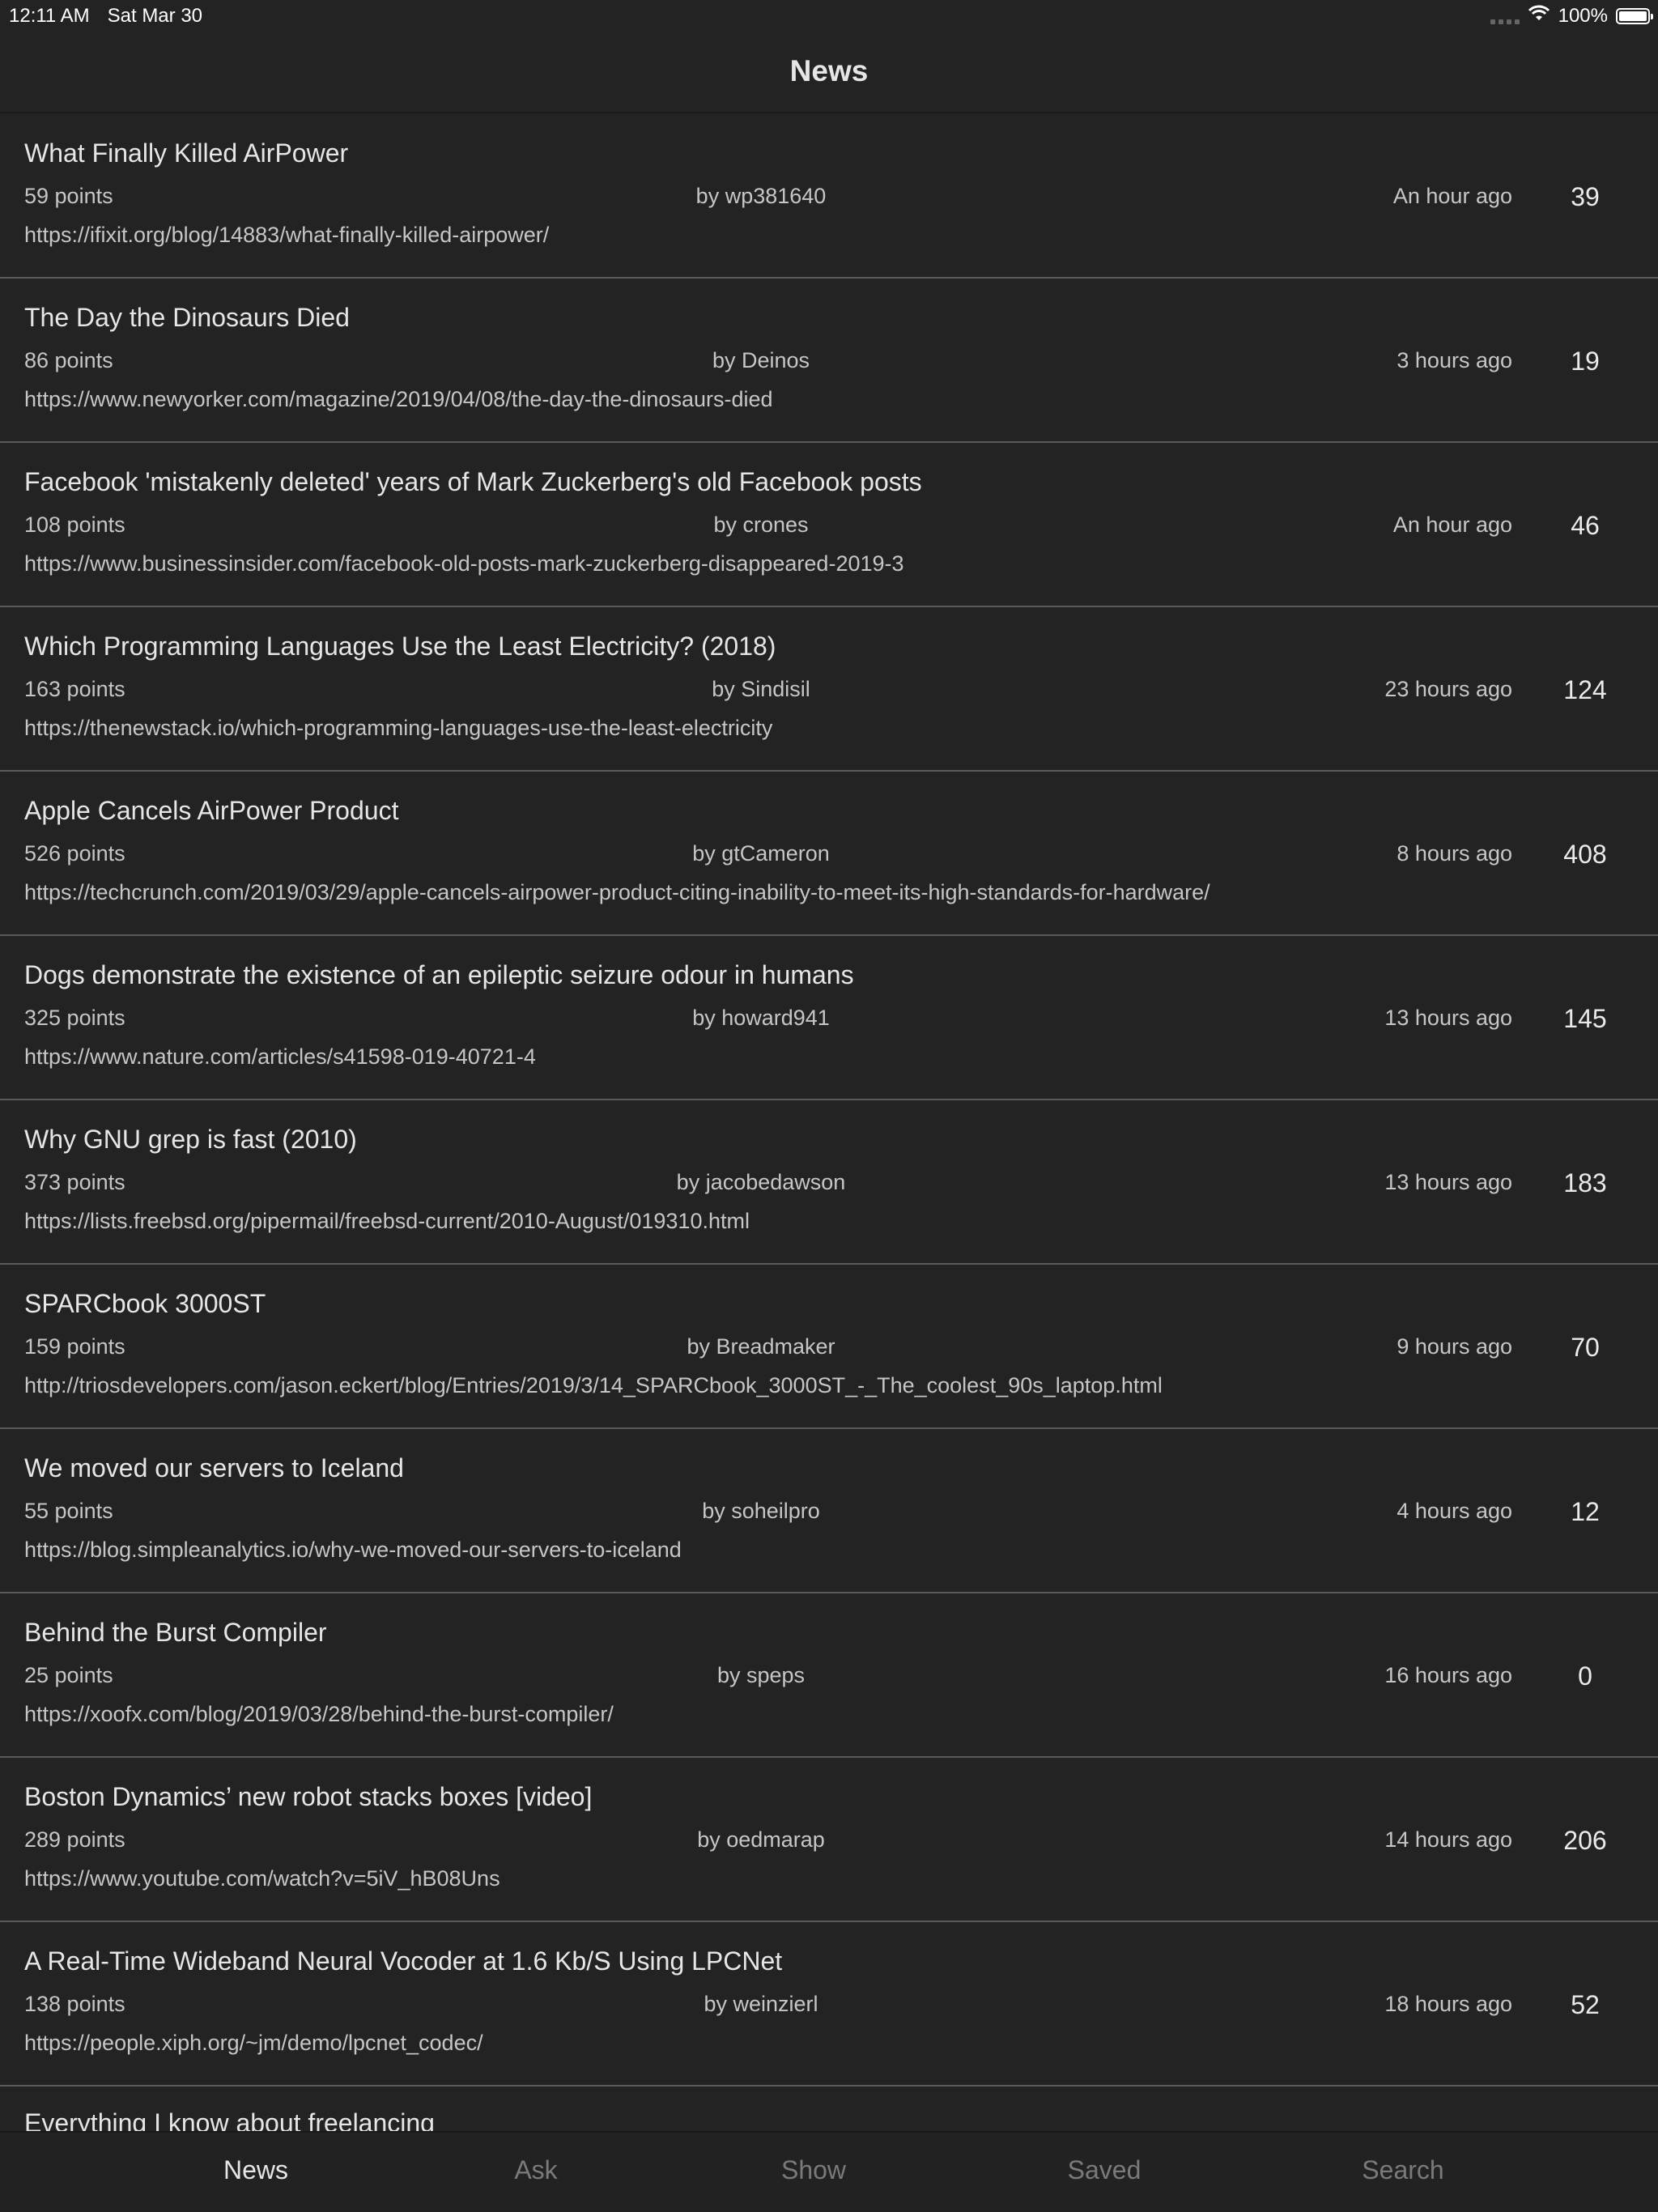  I want to click on wifi-icon, so click(1539, 16).